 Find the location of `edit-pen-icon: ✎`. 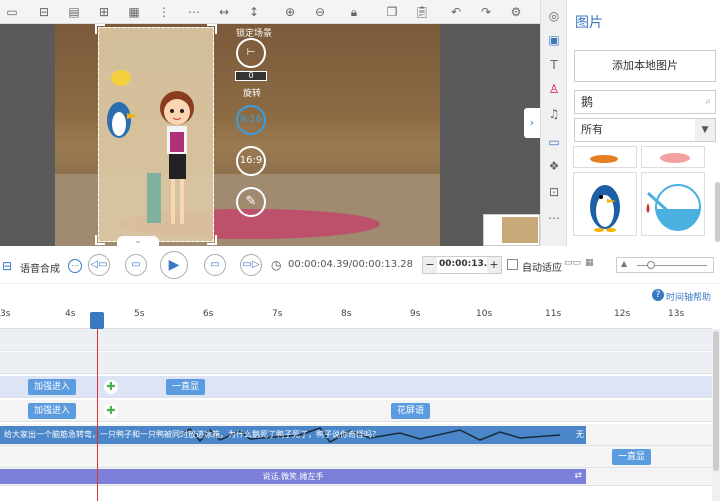

edit-pen-icon: ✎ is located at coordinates (251, 202).